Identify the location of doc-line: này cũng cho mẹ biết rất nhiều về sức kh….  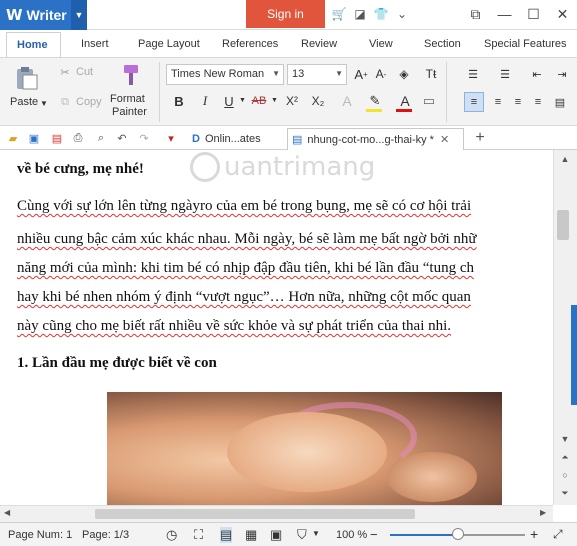
(234, 326).